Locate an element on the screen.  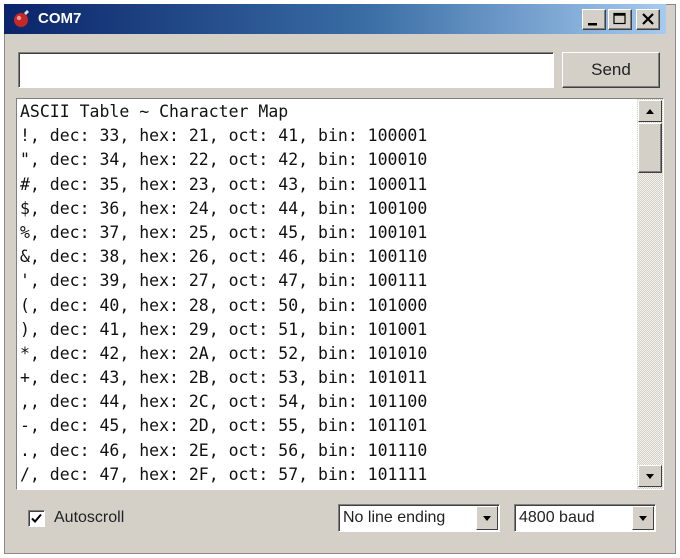
vertical-scrollbar is located at coordinates (650, 294).